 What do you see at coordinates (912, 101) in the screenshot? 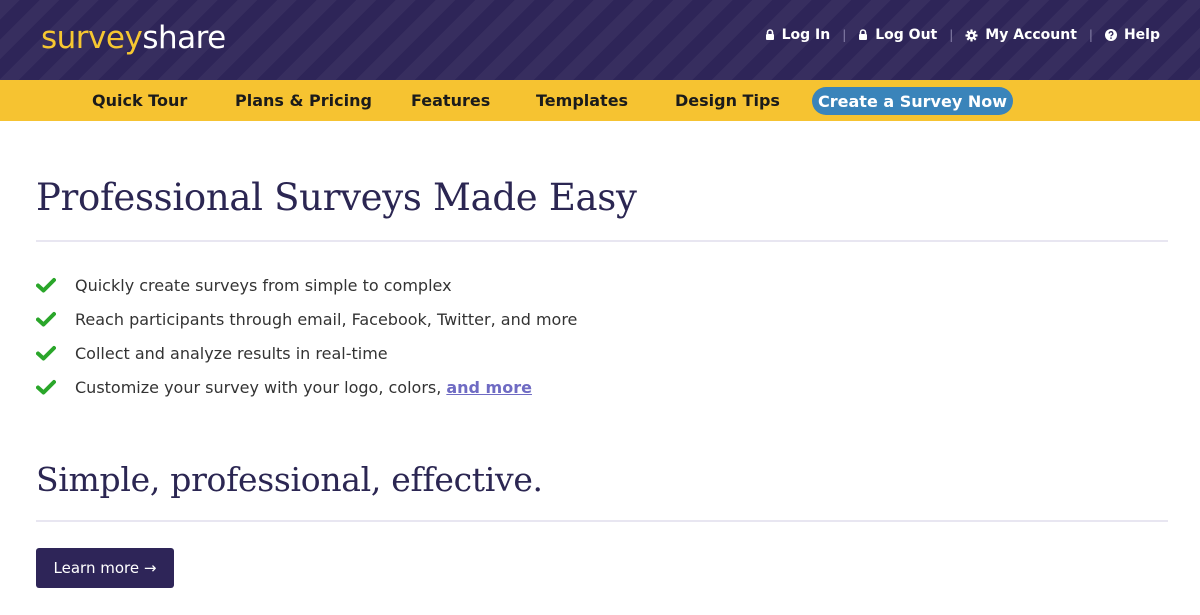
I see `create-survey-button: Create a Survey Now` at bounding box center [912, 101].